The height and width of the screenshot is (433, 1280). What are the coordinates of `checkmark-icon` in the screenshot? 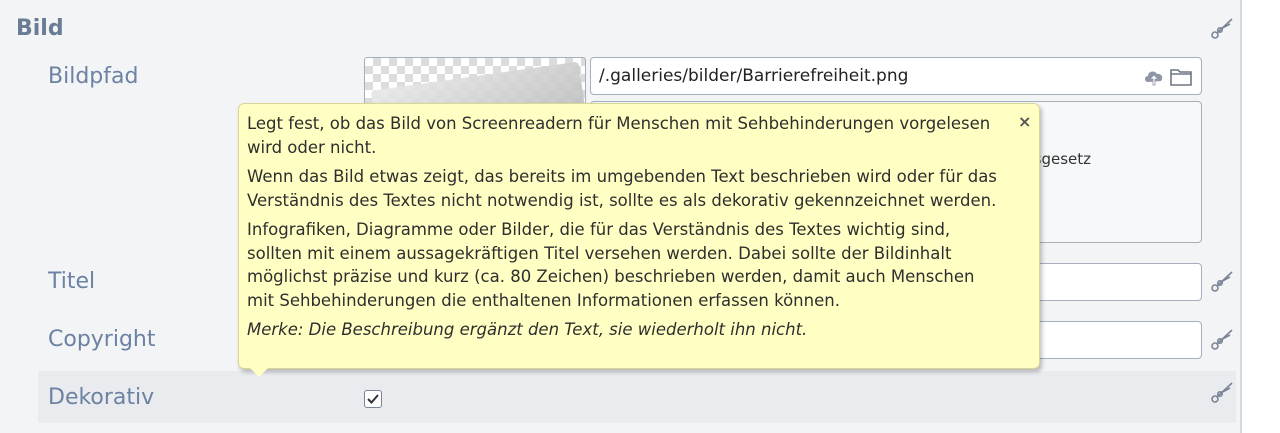 It's located at (373, 399).